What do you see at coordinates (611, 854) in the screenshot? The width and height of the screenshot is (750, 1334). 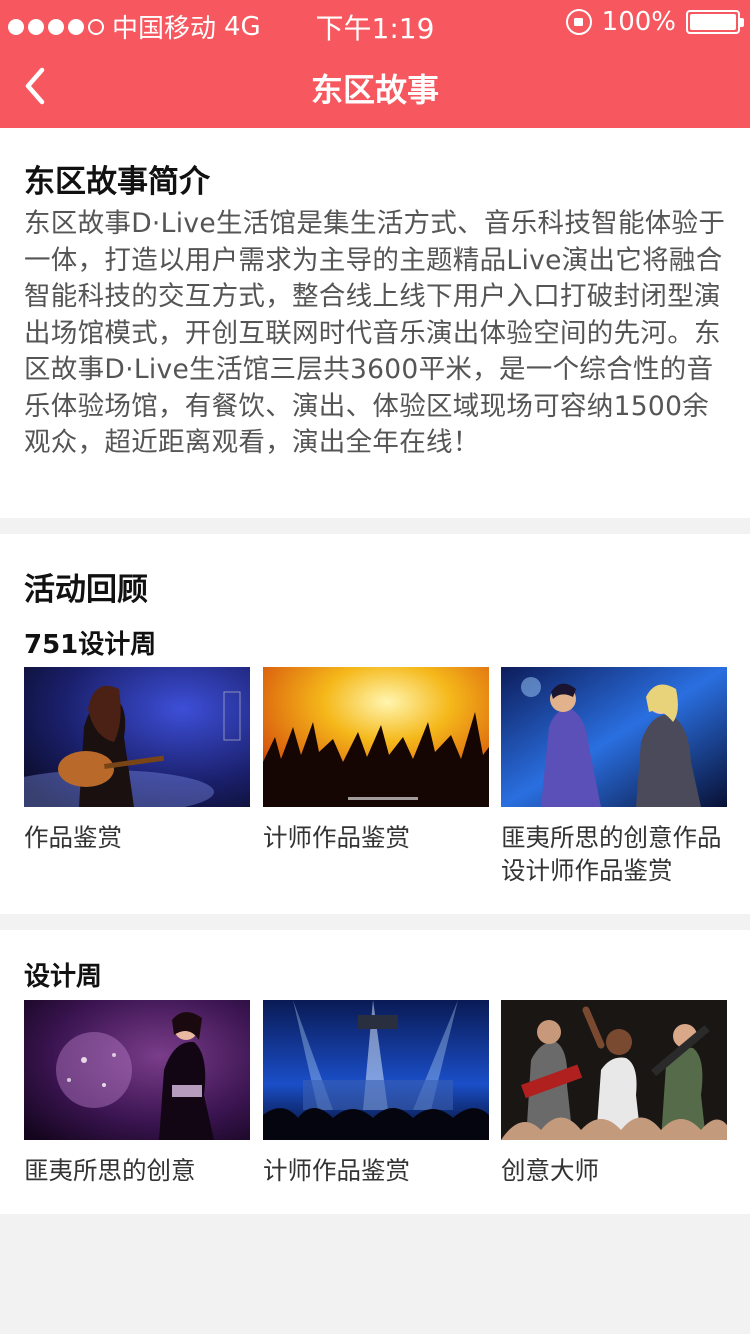 I see `card-title: 匪夷所思的创意作品设计师作品鉴赏` at bounding box center [611, 854].